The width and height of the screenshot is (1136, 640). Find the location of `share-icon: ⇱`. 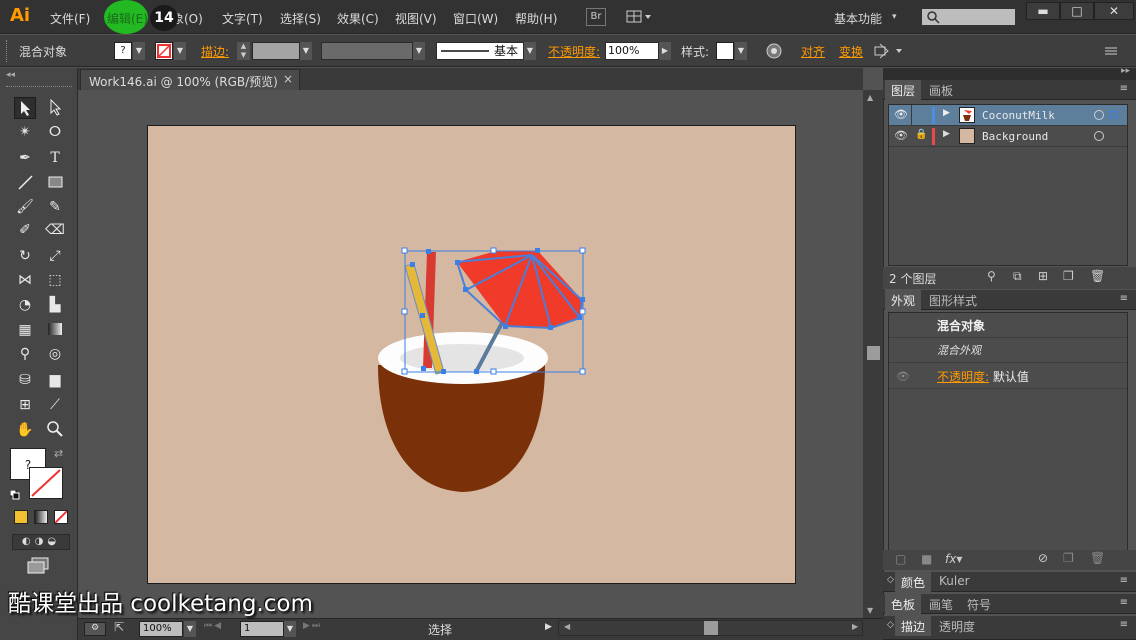

share-icon: ⇱ is located at coordinates (119, 627).